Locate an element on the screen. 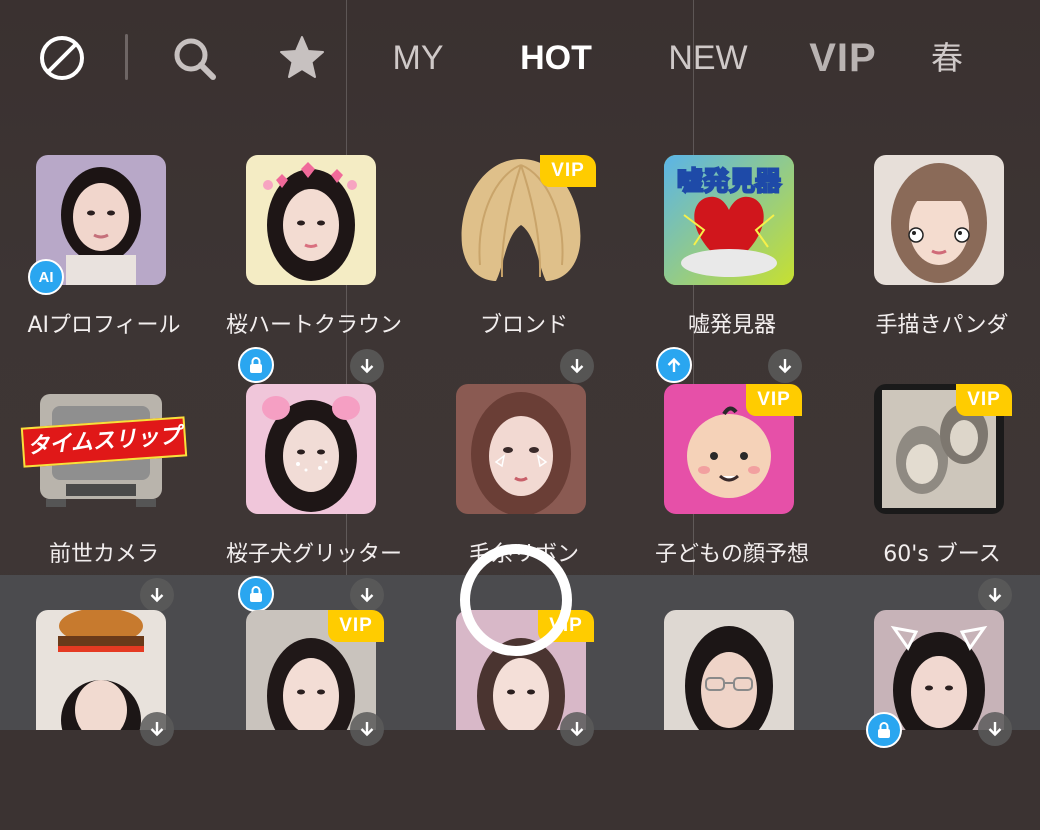  effect-label: 手描きパンダ is located at coordinates (942, 325).